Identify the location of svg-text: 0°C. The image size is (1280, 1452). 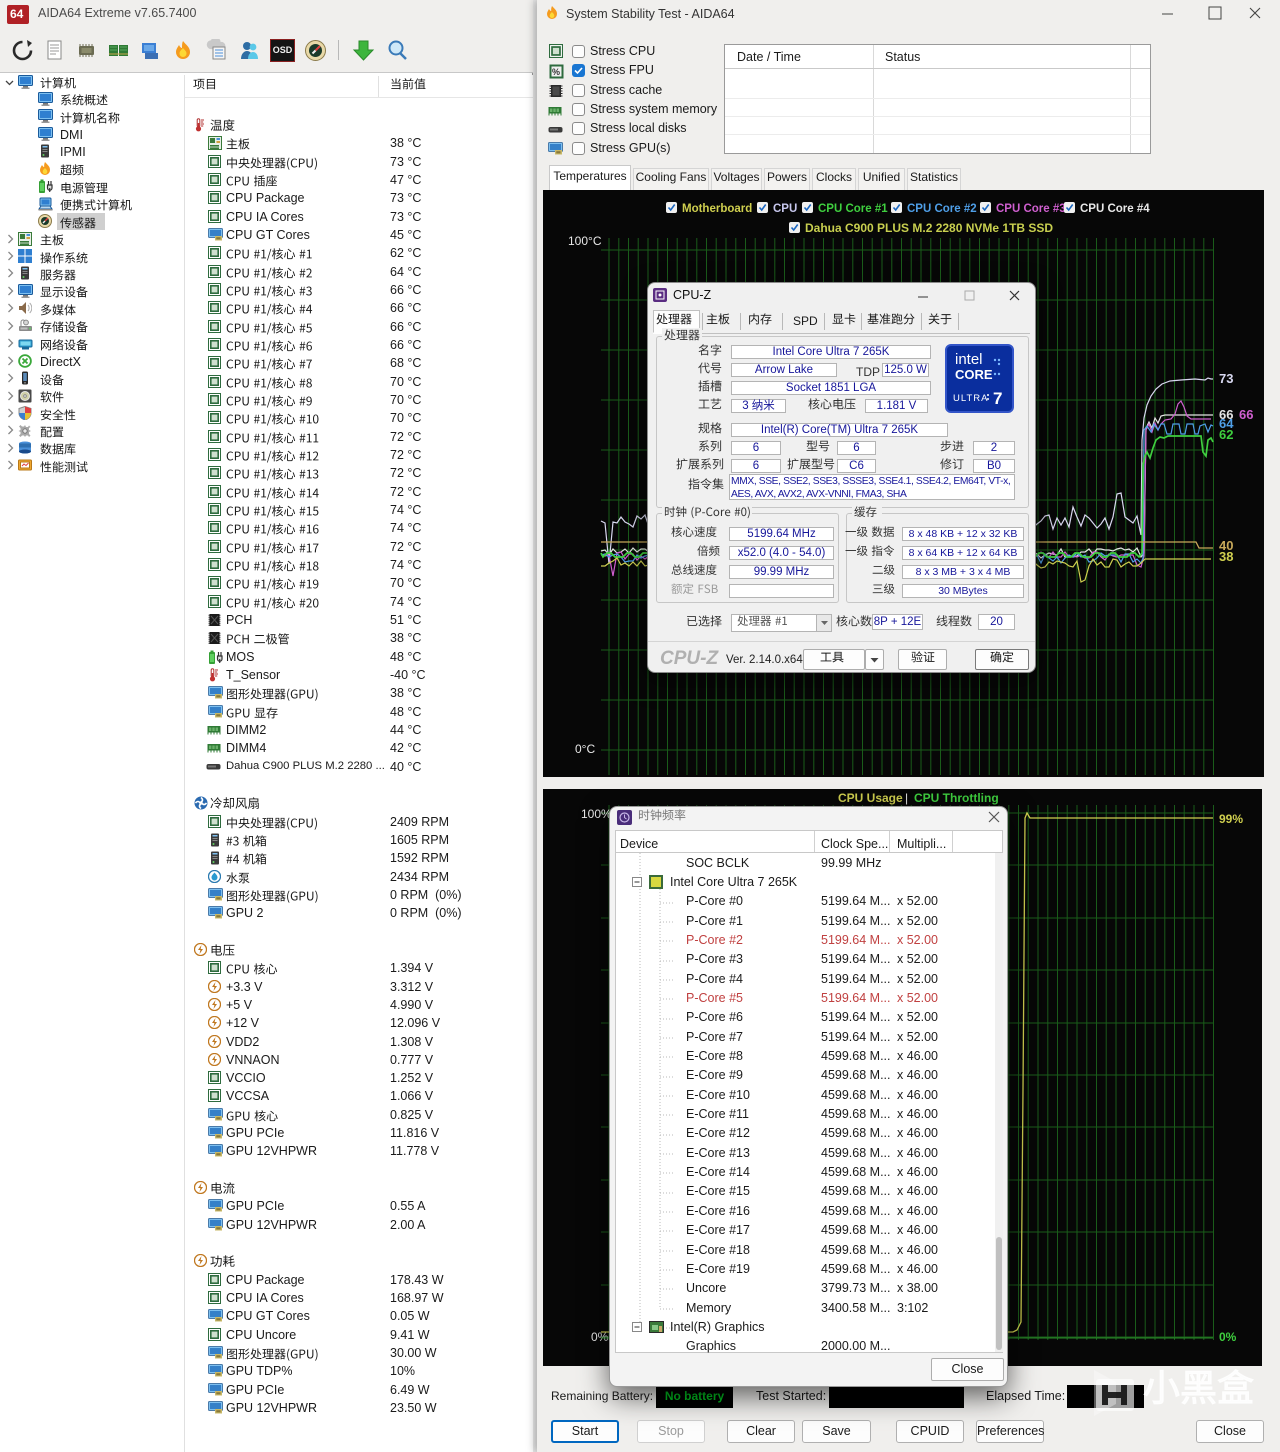
(585, 749).